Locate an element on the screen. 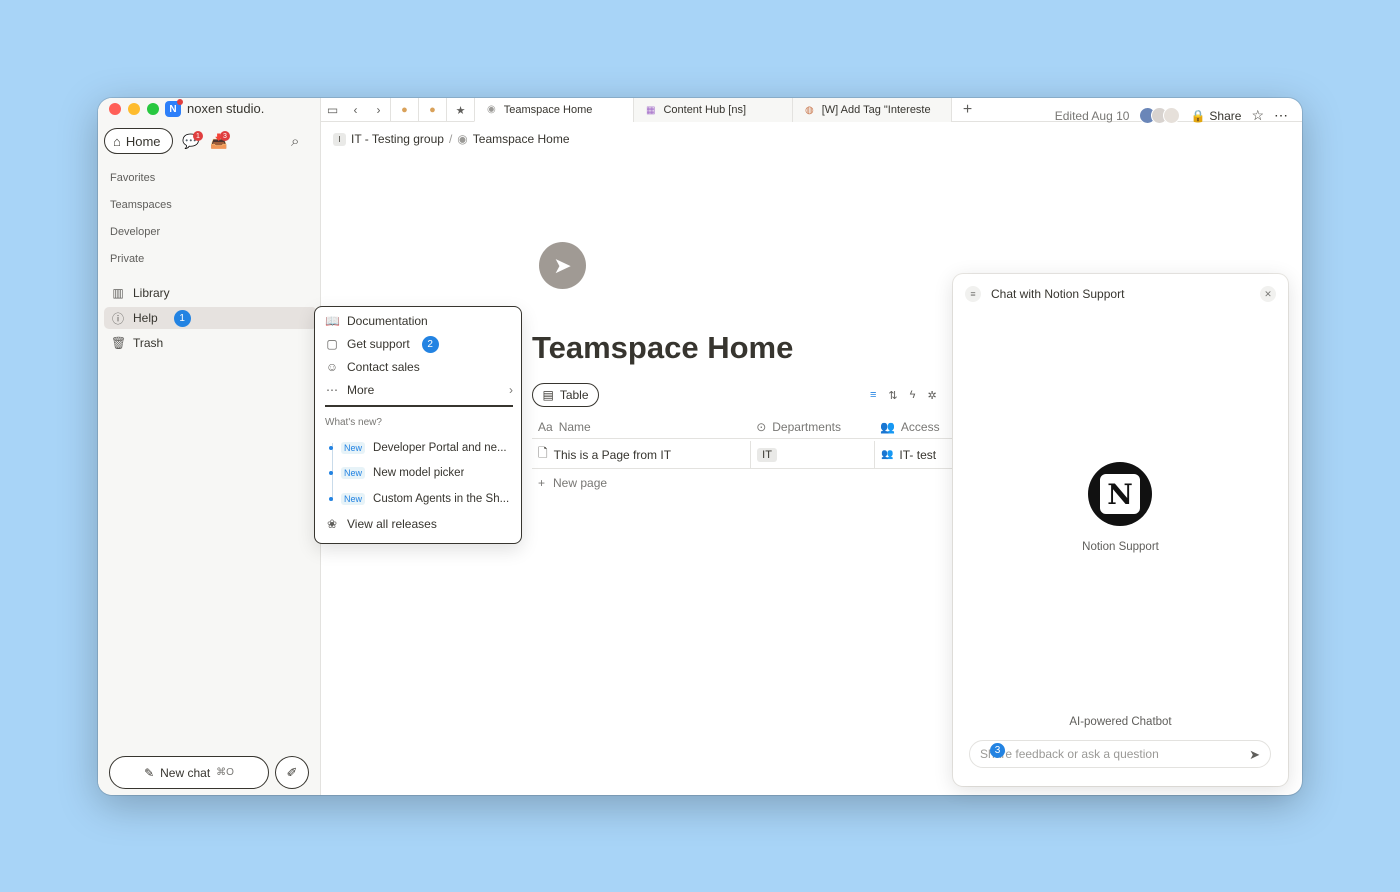 The width and height of the screenshot is (1400, 892). forward-button: › is located at coordinates (378, 110).